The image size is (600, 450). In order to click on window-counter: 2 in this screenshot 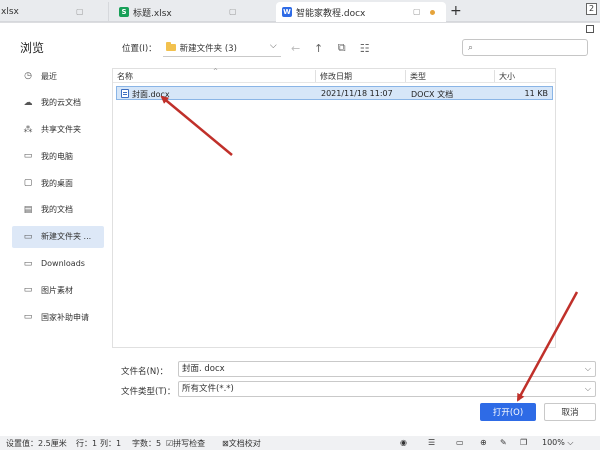, I will do `click(591, 9)`.